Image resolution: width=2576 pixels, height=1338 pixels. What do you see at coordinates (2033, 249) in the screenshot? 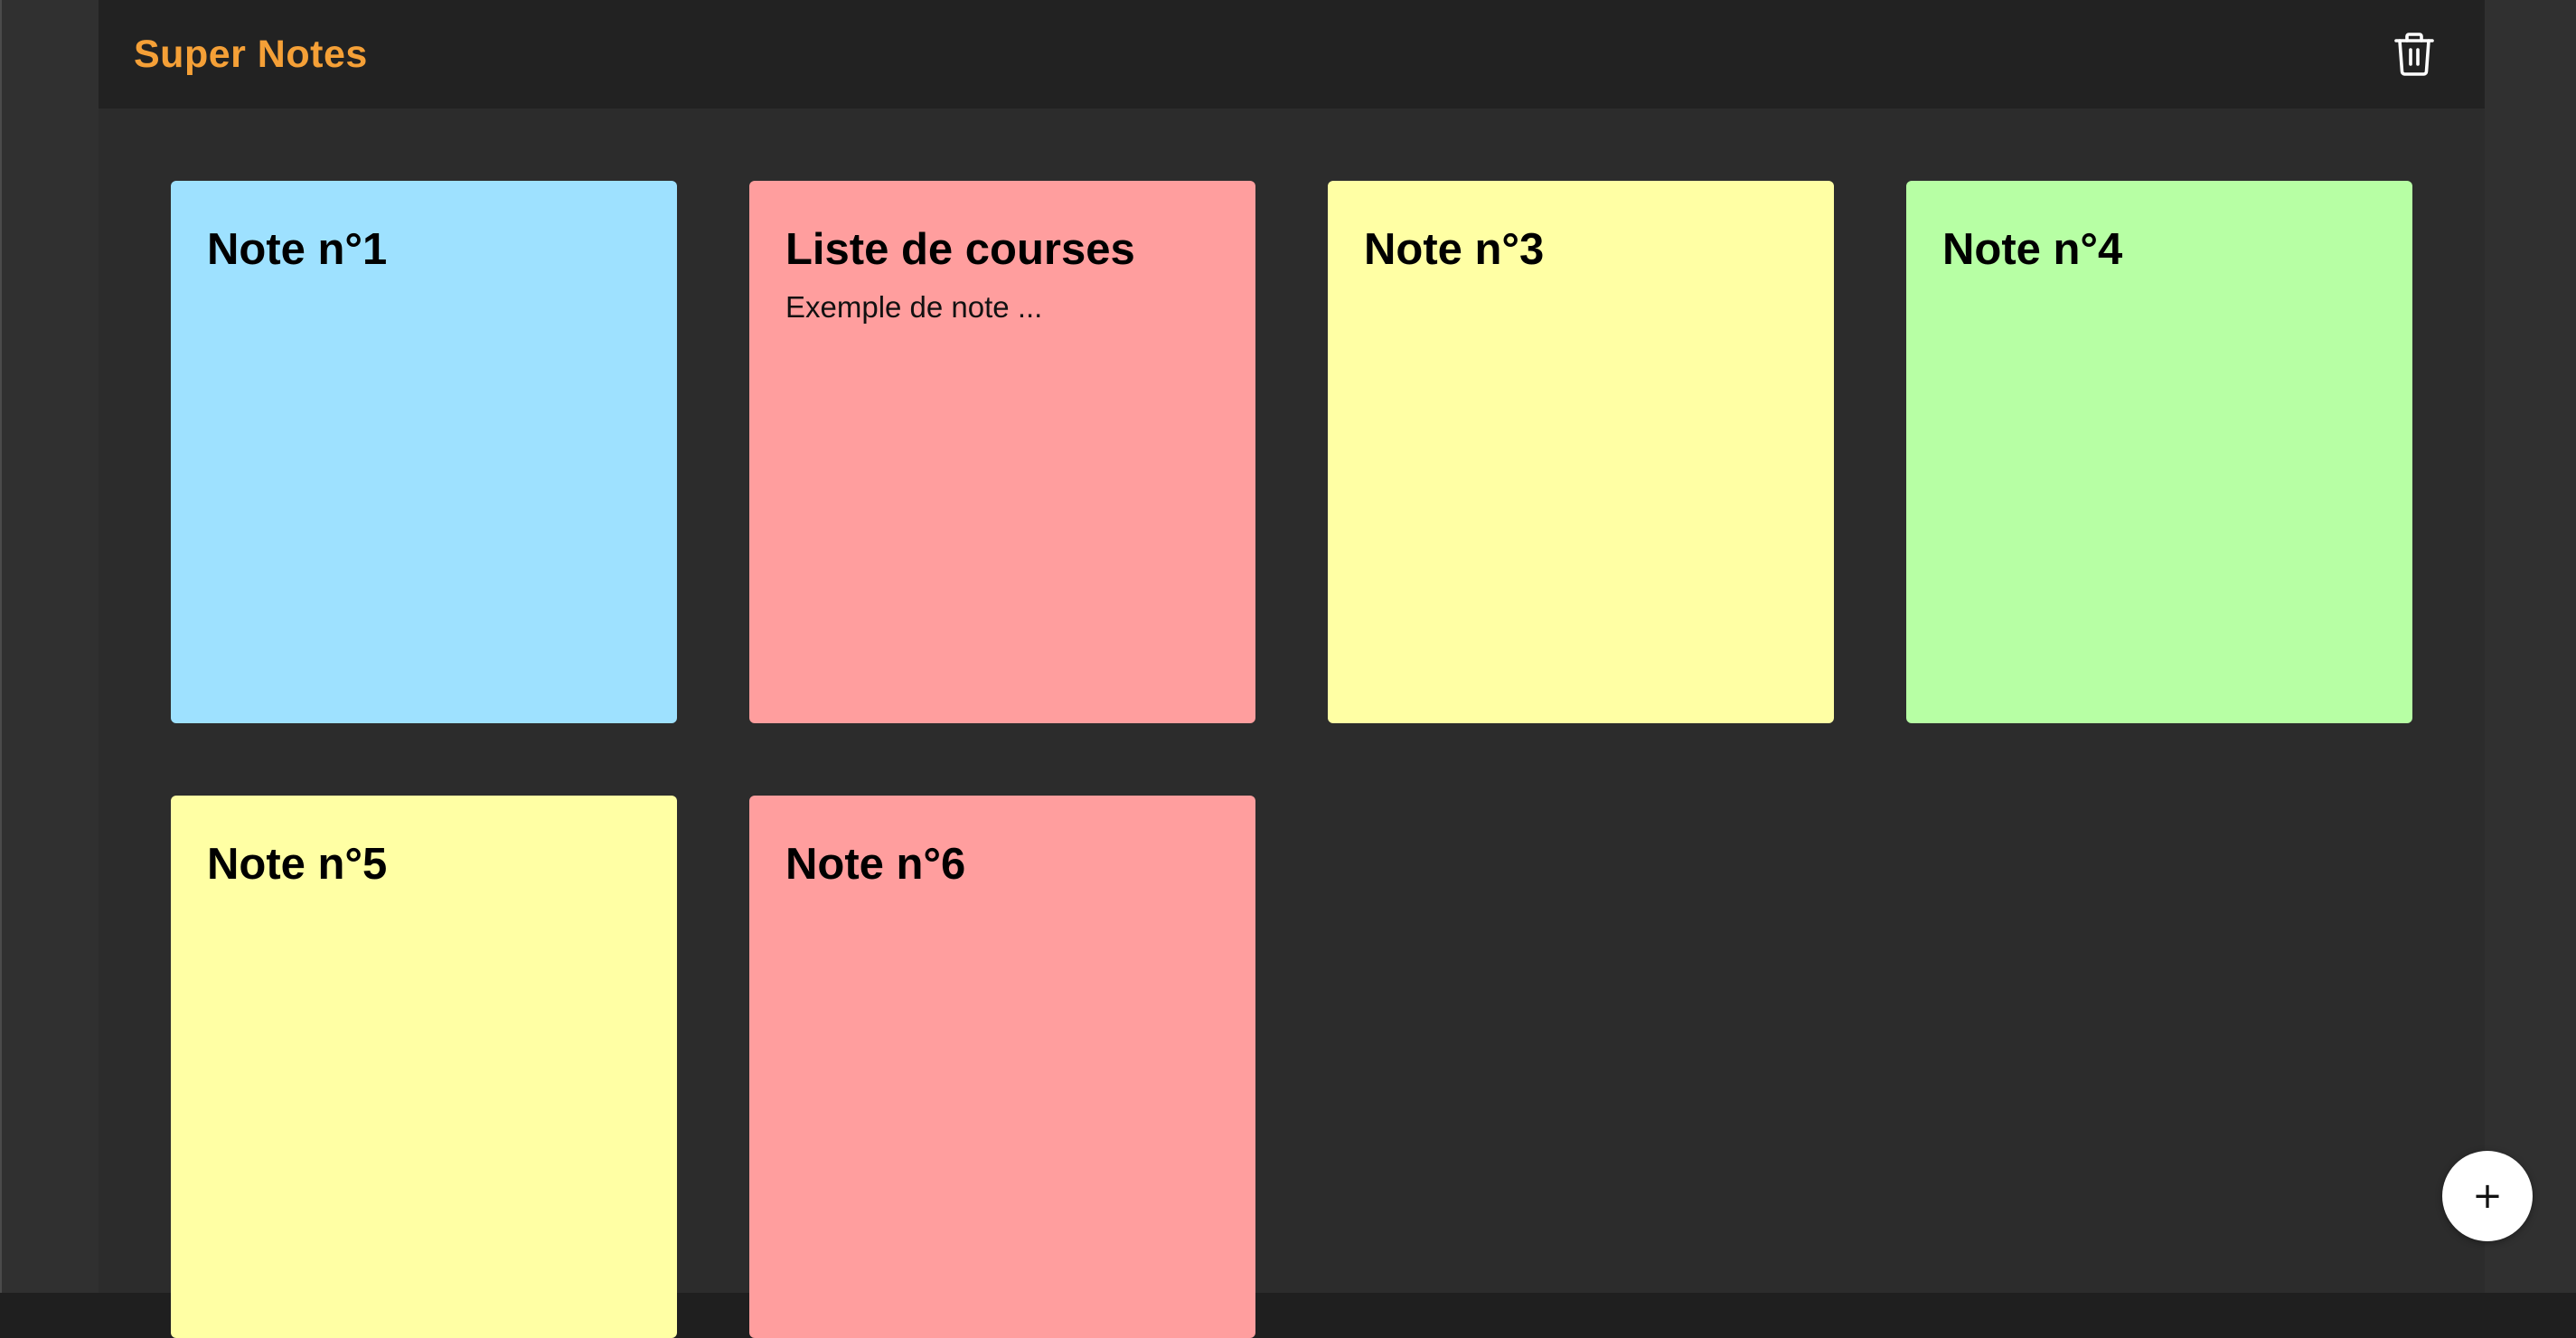
I see `note-title: Note n°4` at bounding box center [2033, 249].